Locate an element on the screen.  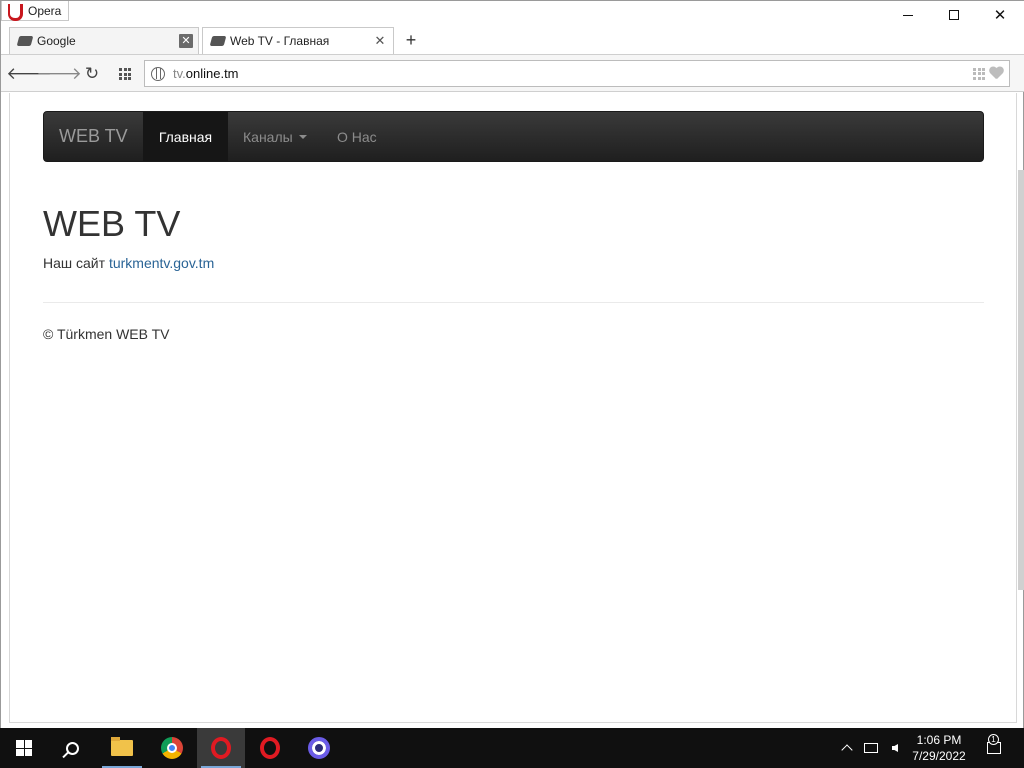
maximize-icon is located at coordinates (954, 15).